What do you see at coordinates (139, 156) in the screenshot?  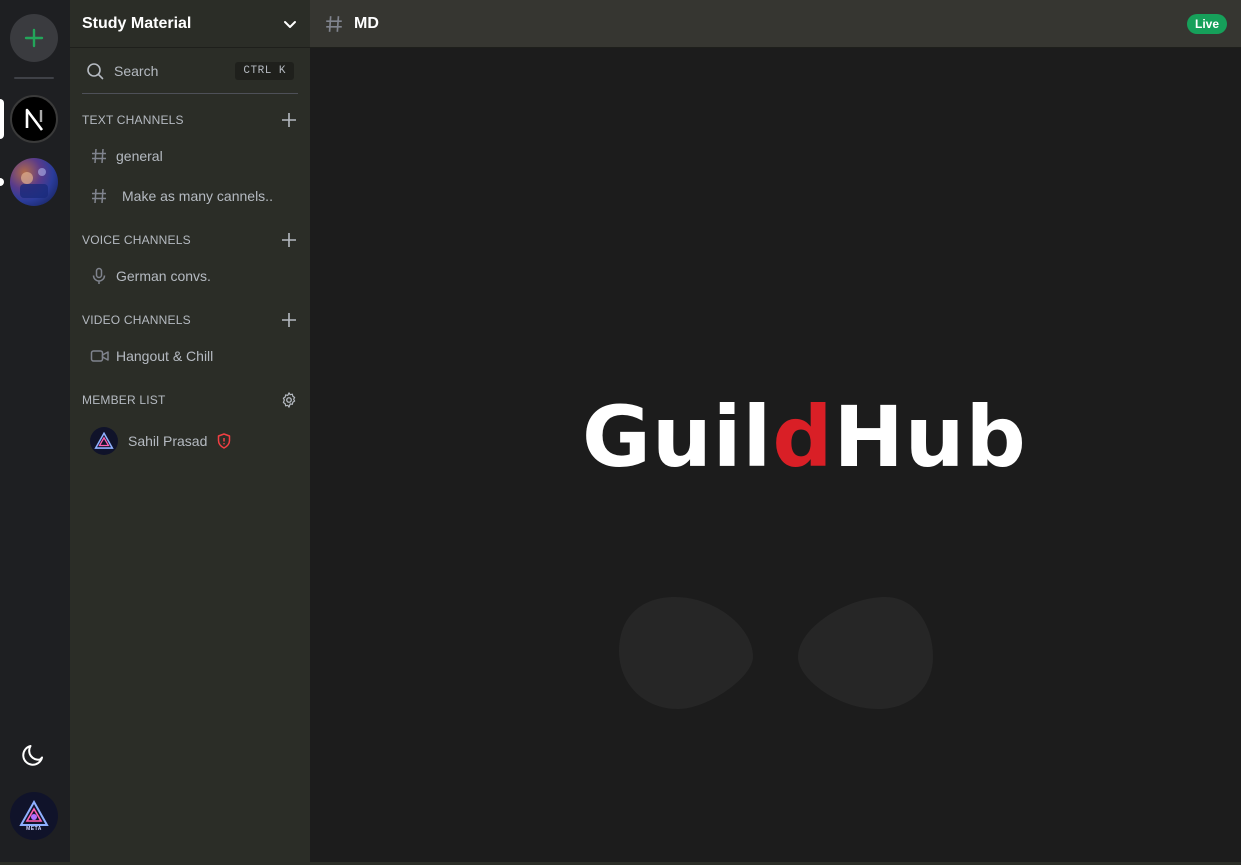 I see `channel-name: general` at bounding box center [139, 156].